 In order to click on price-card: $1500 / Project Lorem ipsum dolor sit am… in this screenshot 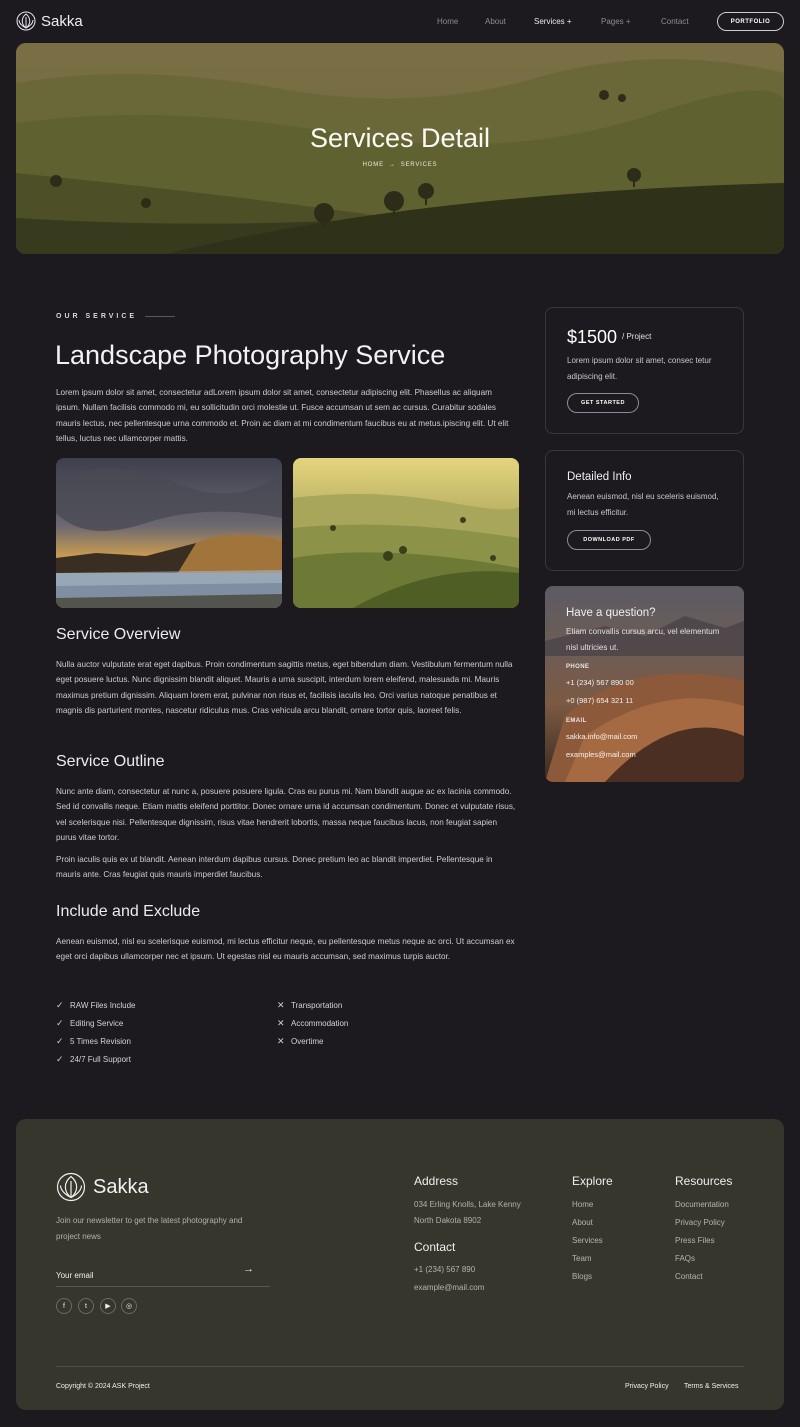, I will do `click(644, 370)`.